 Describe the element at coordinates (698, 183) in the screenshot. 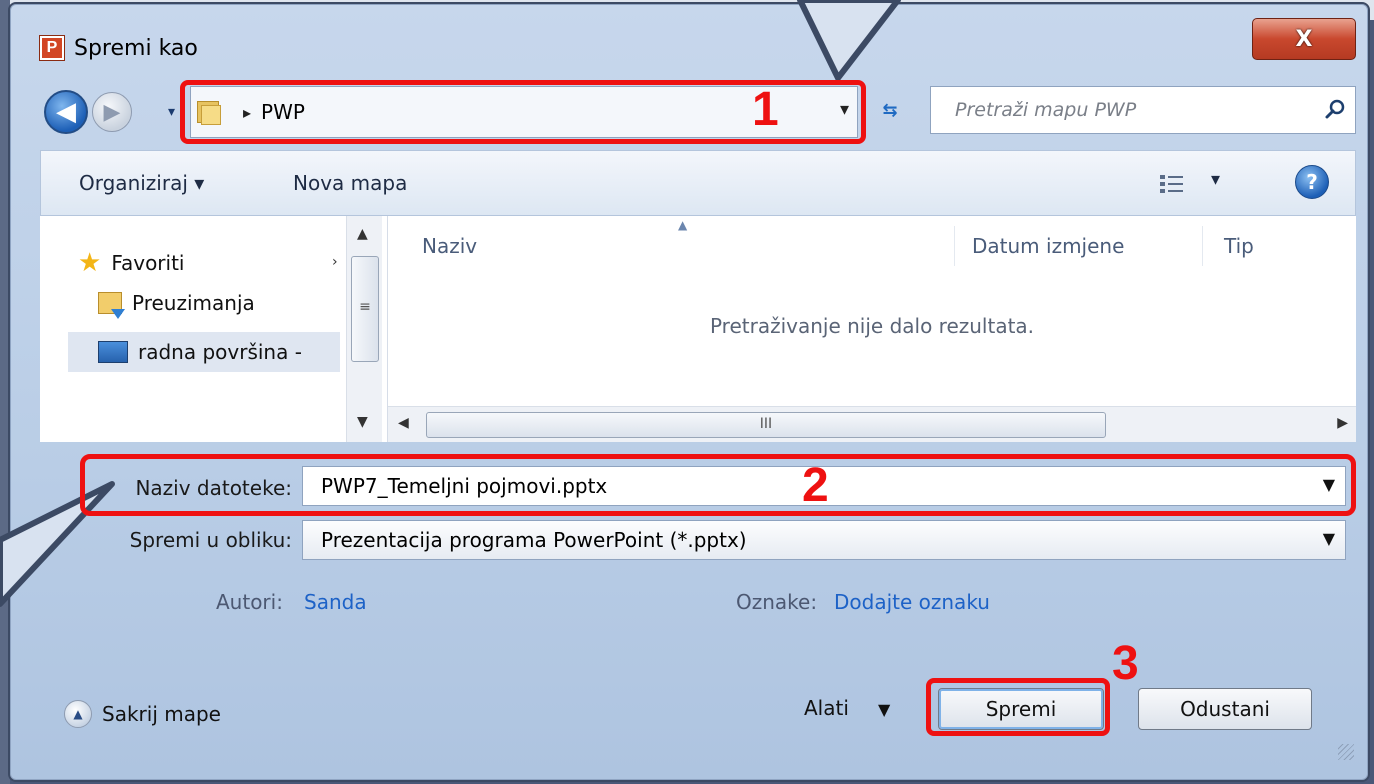

I see `command-toolbar: Organiziraj ▾ Nova mapa ▾ ?` at that location.